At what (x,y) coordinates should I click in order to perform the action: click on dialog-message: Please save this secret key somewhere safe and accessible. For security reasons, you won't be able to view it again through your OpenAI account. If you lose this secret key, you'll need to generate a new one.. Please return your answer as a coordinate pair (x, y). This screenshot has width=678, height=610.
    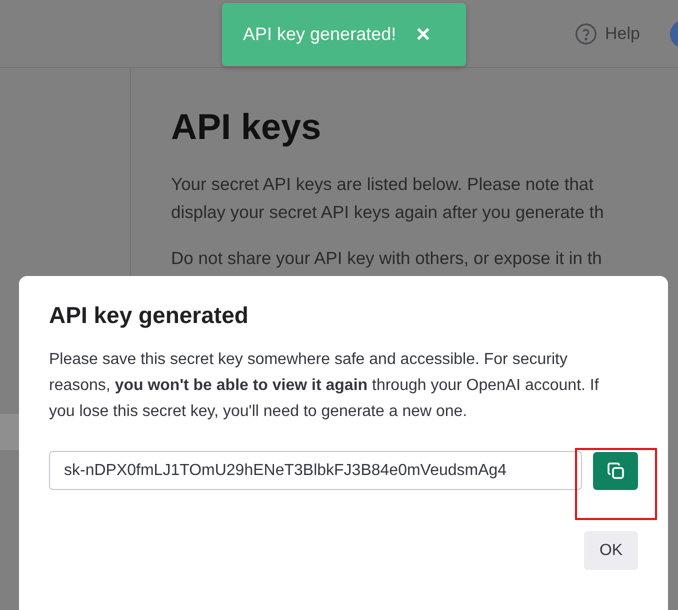
    Looking at the image, I should click on (324, 386).